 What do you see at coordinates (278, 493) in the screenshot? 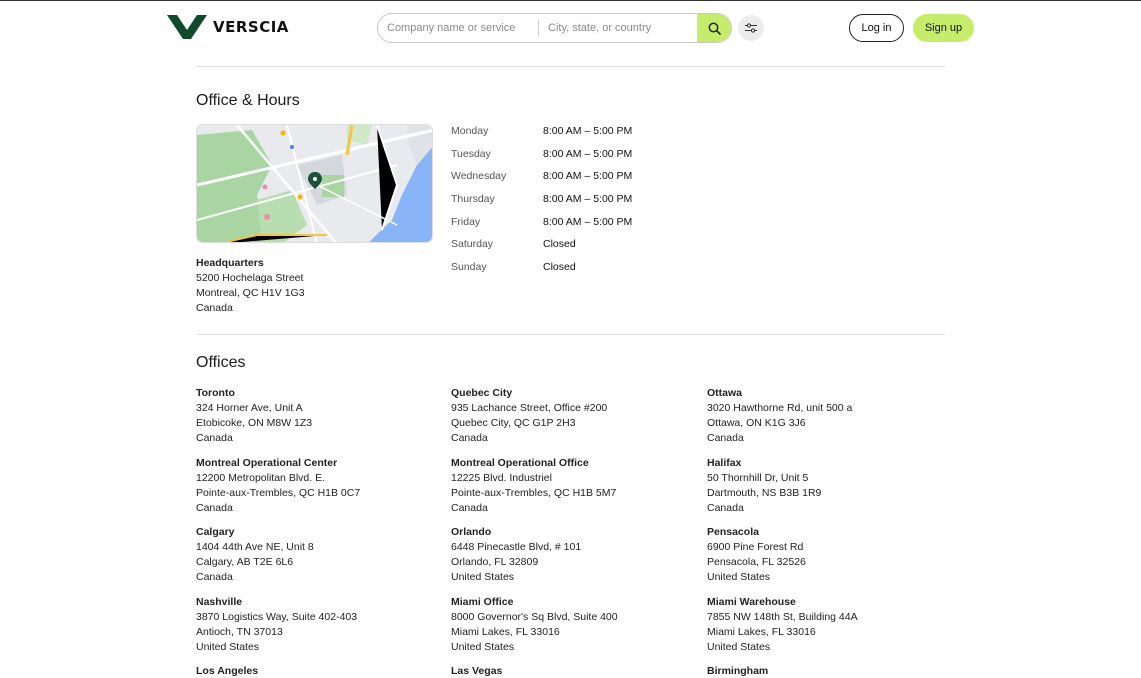
I see `office-city: Pointe-aux-Trembles, QC H1B 0C7` at bounding box center [278, 493].